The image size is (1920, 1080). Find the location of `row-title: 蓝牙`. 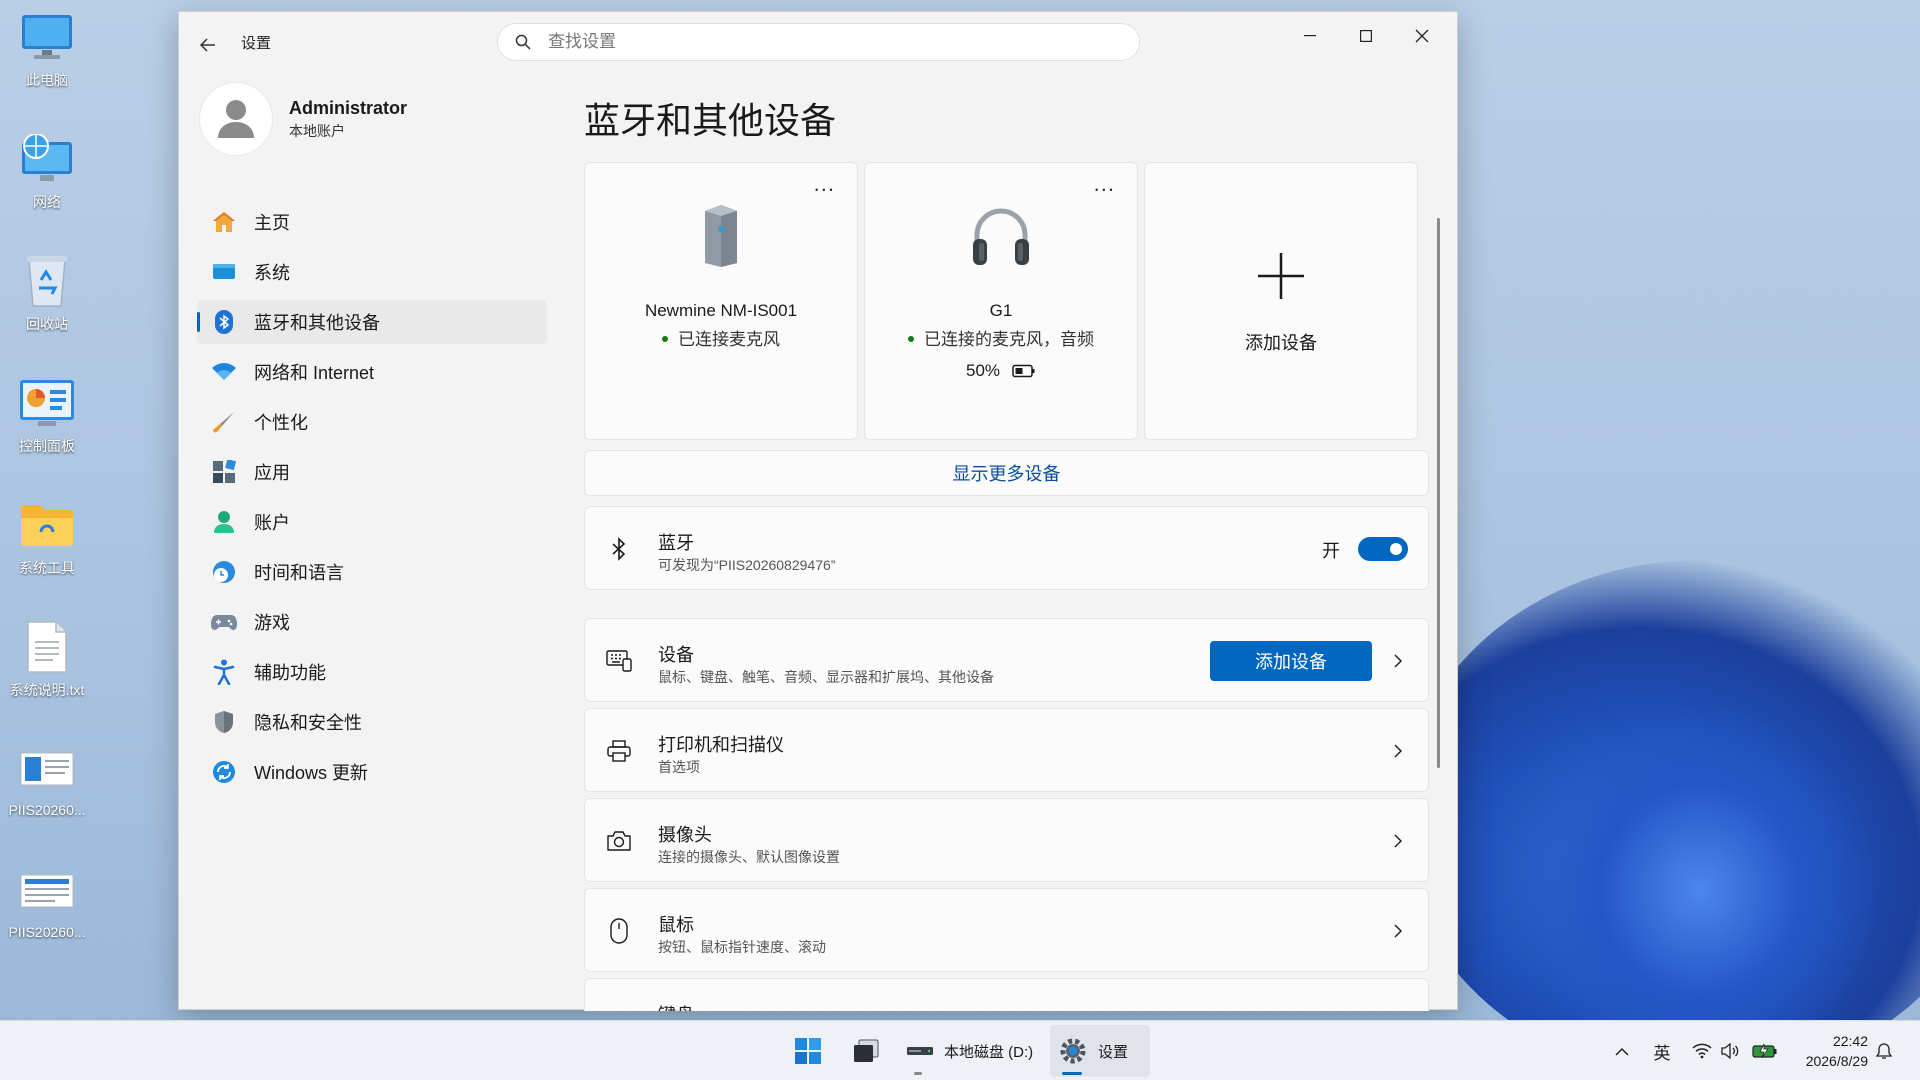

row-title: 蓝牙 is located at coordinates (676, 543).